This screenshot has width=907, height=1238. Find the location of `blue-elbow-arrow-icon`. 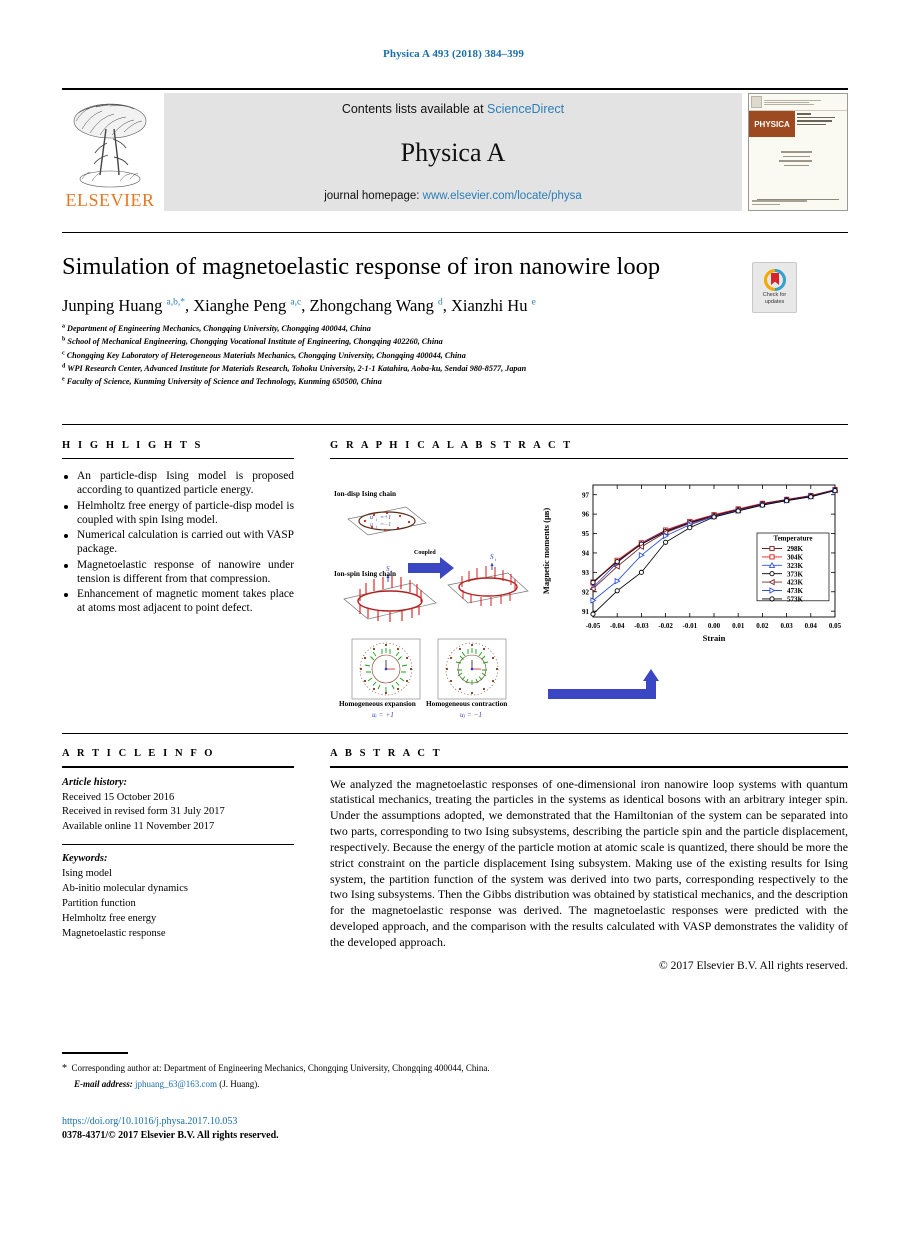

blue-elbow-arrow-icon is located at coordinates (603, 684).